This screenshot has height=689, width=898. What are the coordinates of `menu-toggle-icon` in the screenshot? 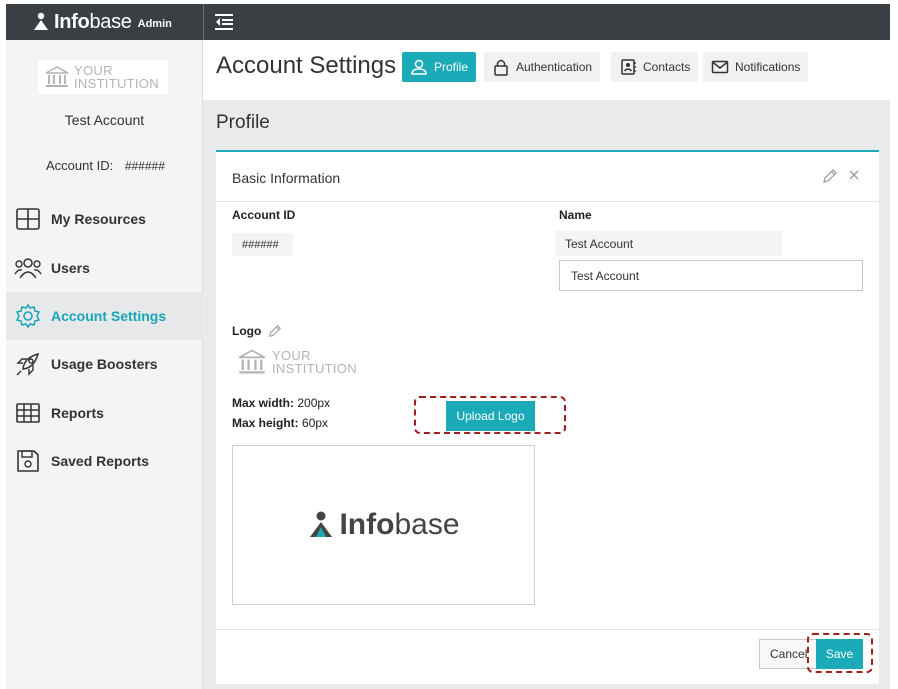 It's located at (224, 22).